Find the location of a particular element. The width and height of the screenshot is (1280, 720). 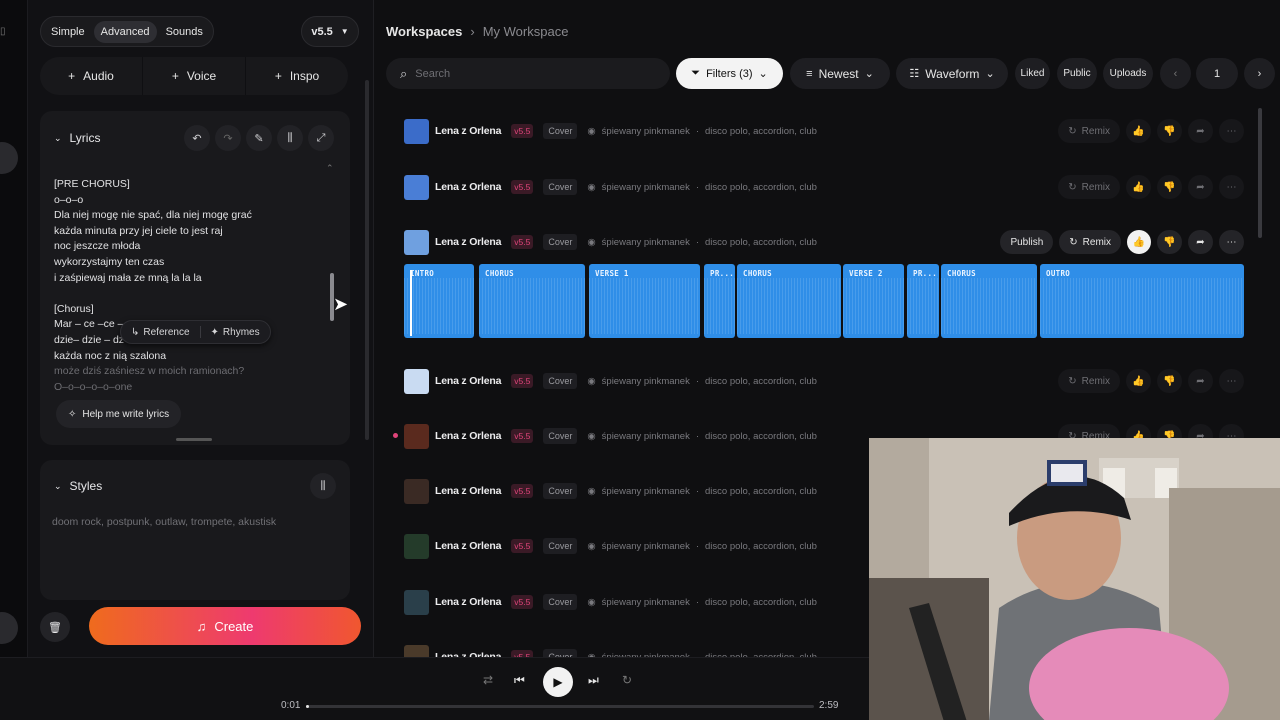

edit-icon: ✎ is located at coordinates (259, 138).